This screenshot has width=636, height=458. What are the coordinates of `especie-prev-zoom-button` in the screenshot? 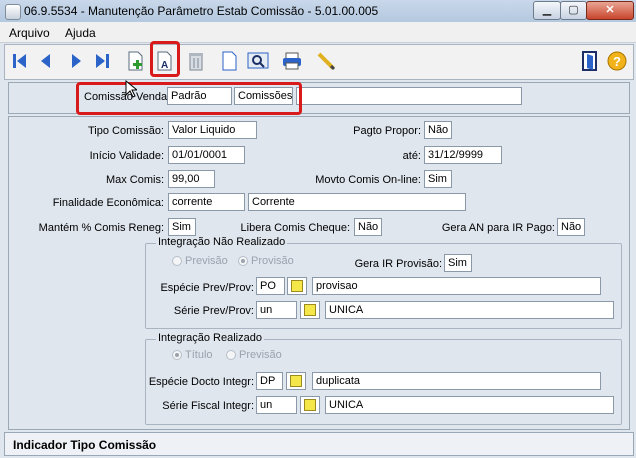 It's located at (297, 286).